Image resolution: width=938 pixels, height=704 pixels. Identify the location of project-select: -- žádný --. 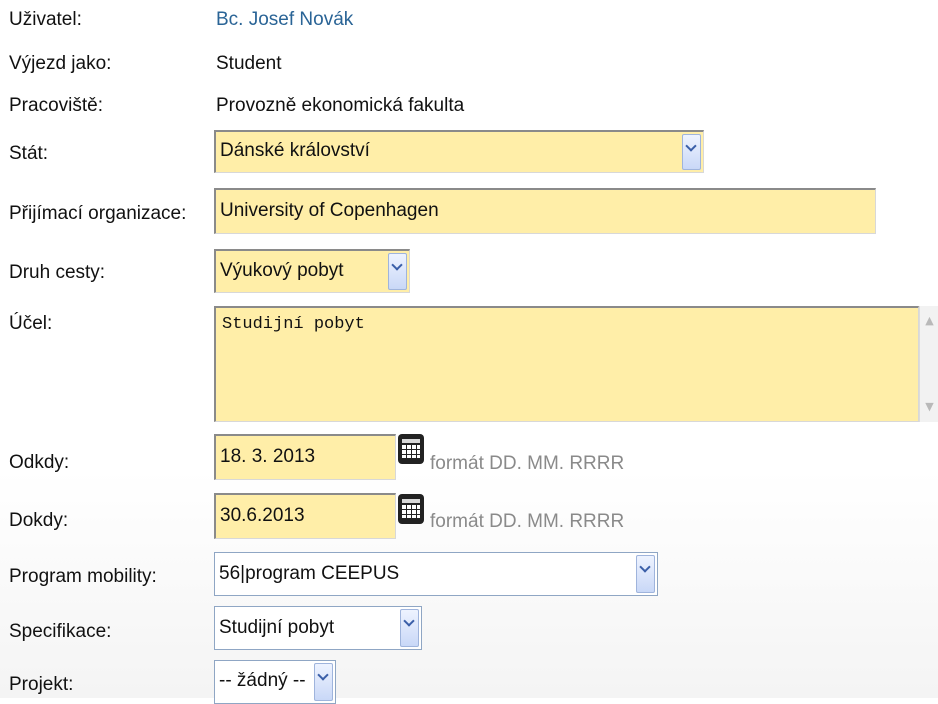
(275, 682).